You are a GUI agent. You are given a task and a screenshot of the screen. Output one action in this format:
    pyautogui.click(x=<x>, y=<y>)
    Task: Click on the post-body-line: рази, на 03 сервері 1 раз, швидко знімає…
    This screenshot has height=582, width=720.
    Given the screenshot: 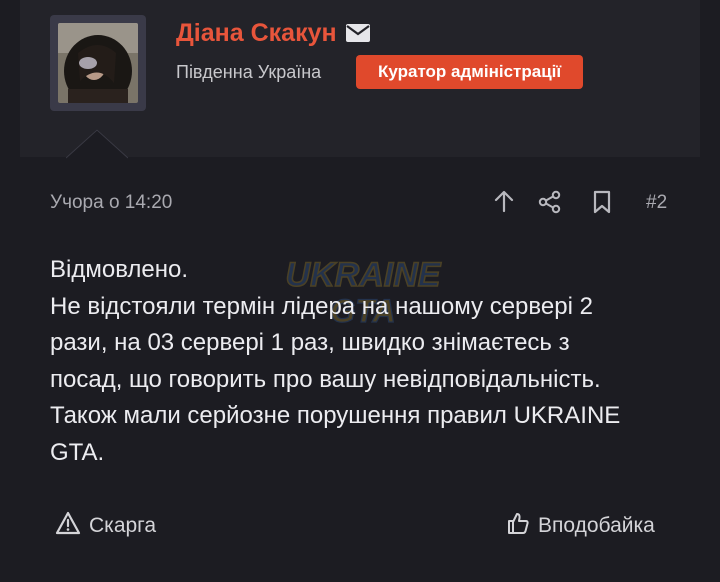 What is the action you would take?
    pyautogui.click(x=310, y=342)
    